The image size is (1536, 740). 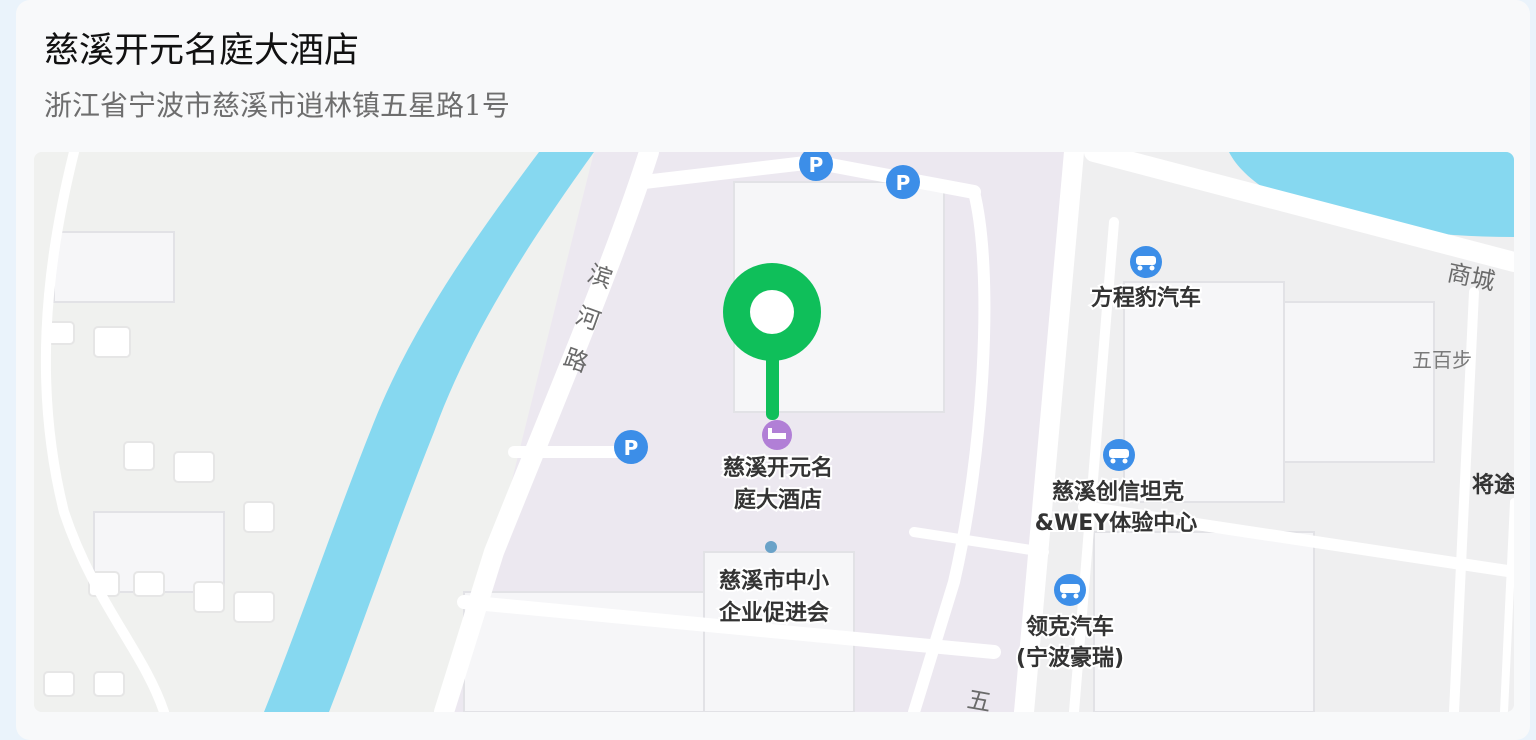 I want to click on fangchengbao-label: 方程豹汽车, so click(x=1146, y=298).